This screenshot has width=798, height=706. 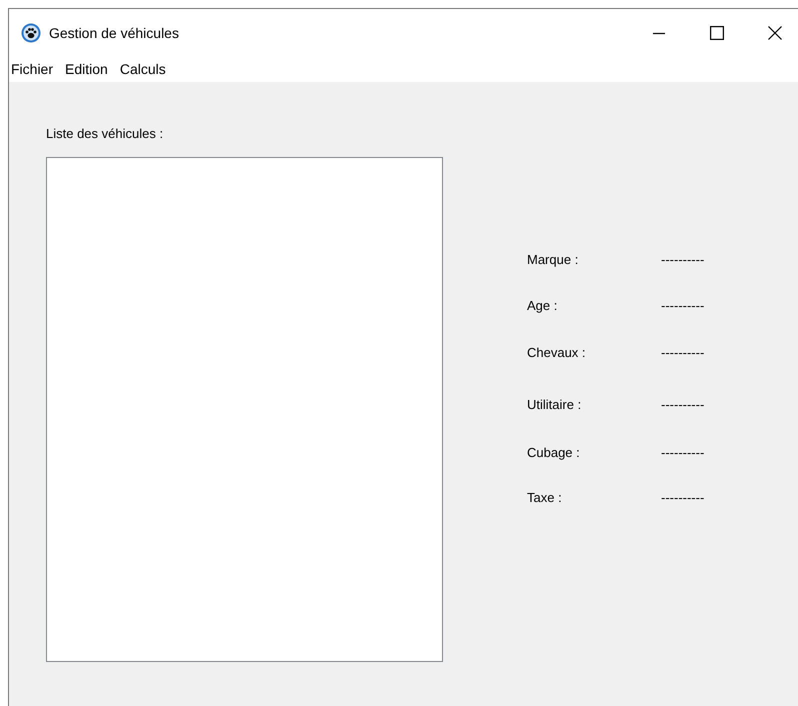 What do you see at coordinates (554, 452) in the screenshot?
I see `field-label: Cubage :` at bounding box center [554, 452].